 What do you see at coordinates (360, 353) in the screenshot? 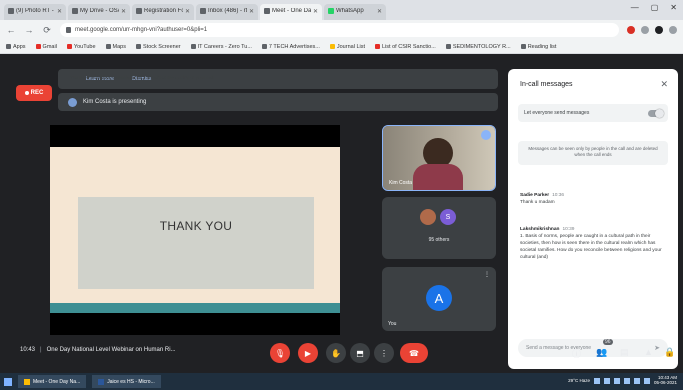
I see `present-now-button: ⬒` at bounding box center [360, 353].